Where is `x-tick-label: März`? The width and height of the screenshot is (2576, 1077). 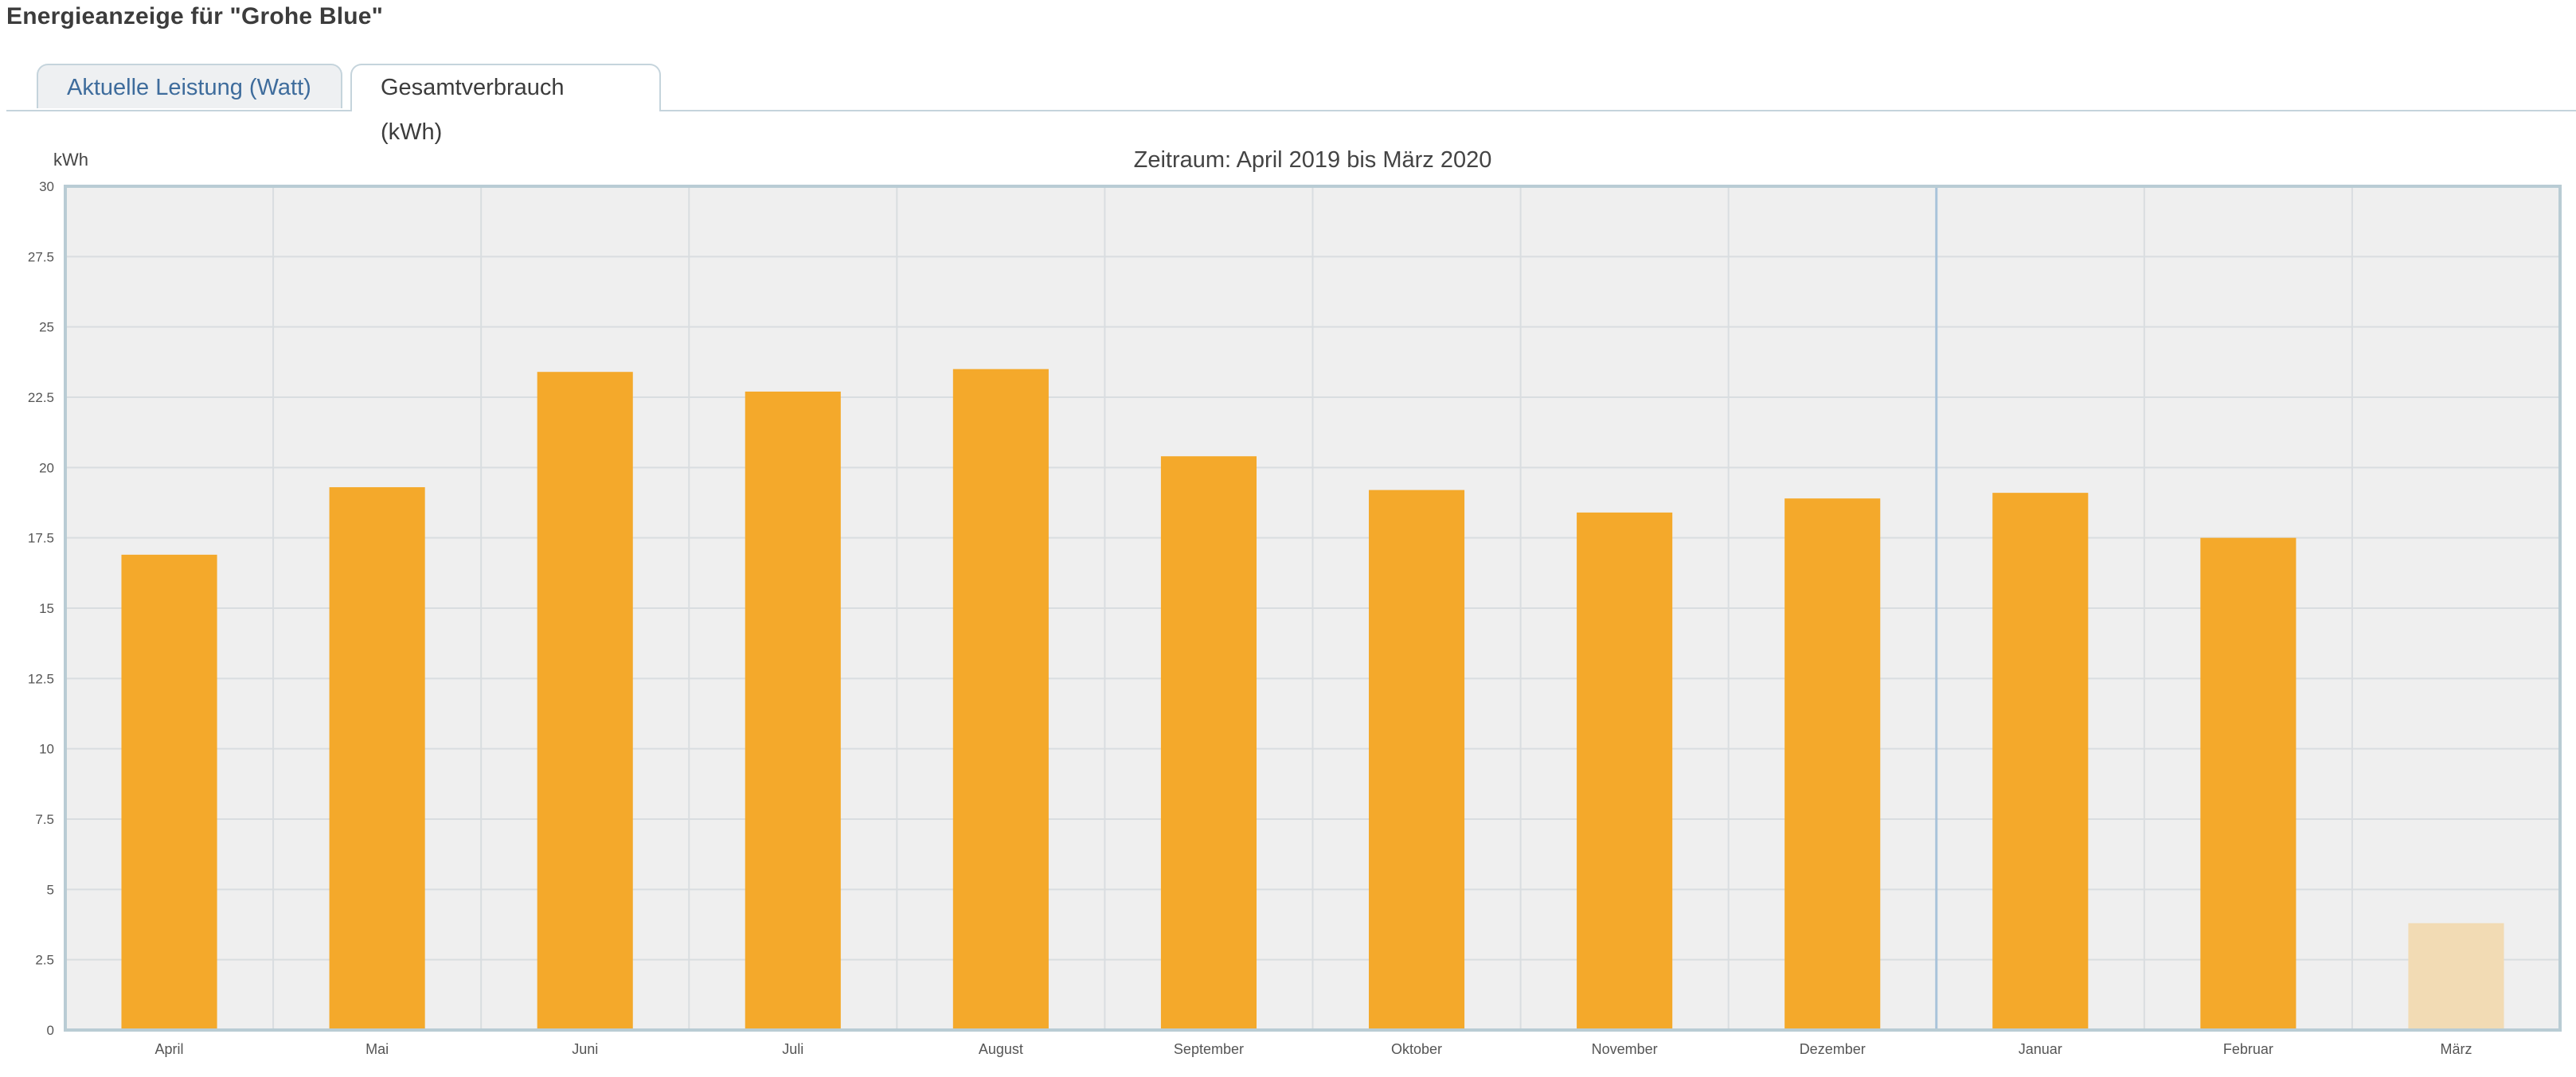
x-tick-label: März is located at coordinates (2456, 1049).